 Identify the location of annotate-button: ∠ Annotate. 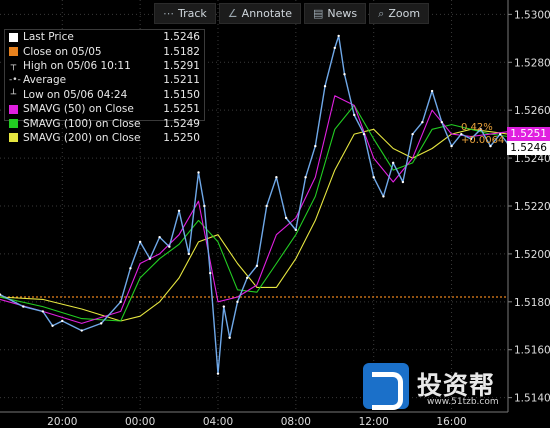
(260, 13).